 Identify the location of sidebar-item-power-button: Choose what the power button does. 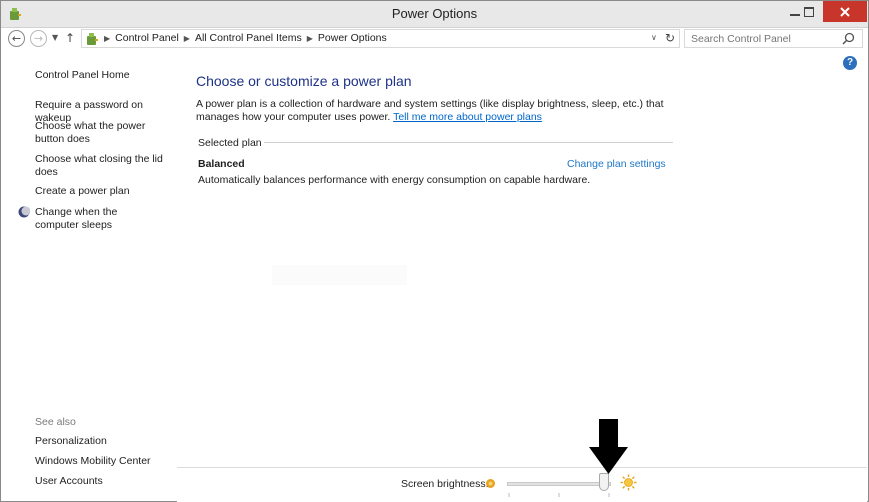
(106, 133).